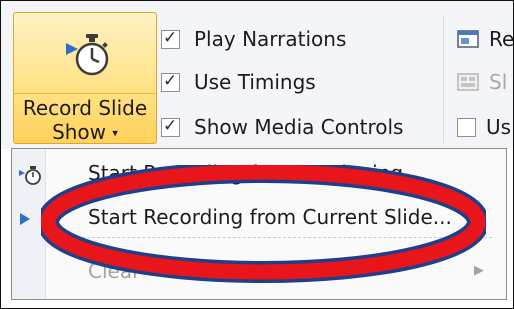 Image resolution: width=514 pixels, height=309 pixels. I want to click on right-option-1: Re, so click(485, 39).